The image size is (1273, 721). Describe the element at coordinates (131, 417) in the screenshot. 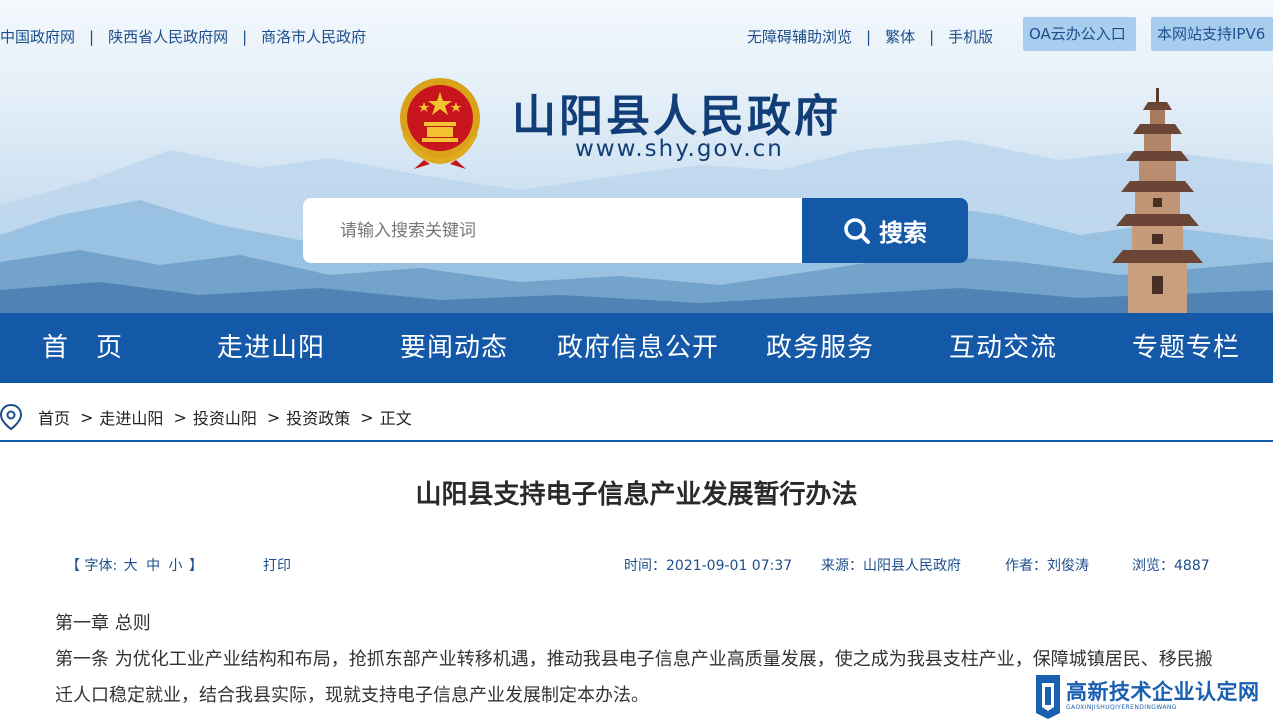

I see `breadcrumb-about-shanyang: 走进山阳` at that location.